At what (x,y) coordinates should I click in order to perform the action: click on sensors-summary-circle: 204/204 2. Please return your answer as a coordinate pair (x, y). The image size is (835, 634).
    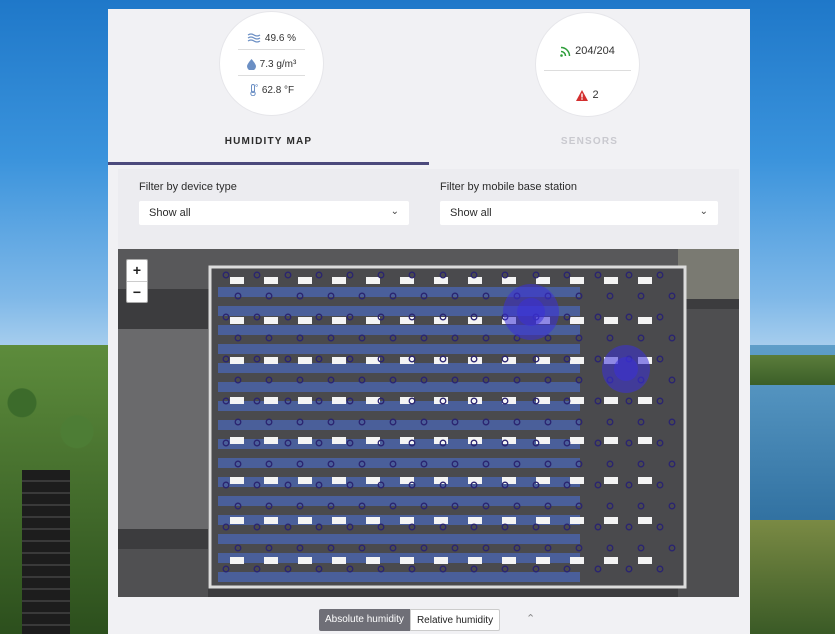
    Looking at the image, I should click on (587, 64).